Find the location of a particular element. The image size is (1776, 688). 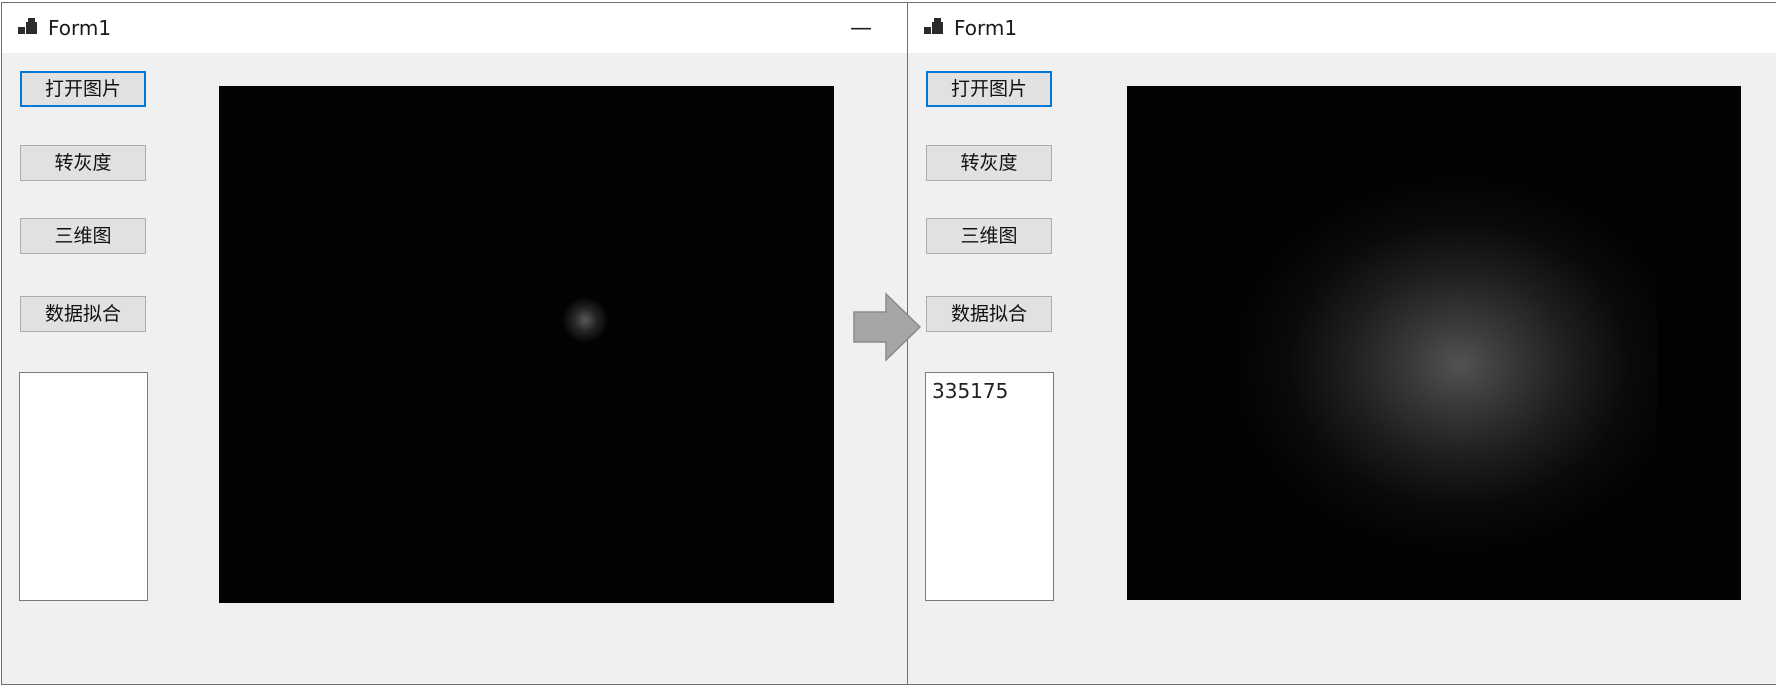

title-bar: Form1 is located at coordinates (1342, 28).